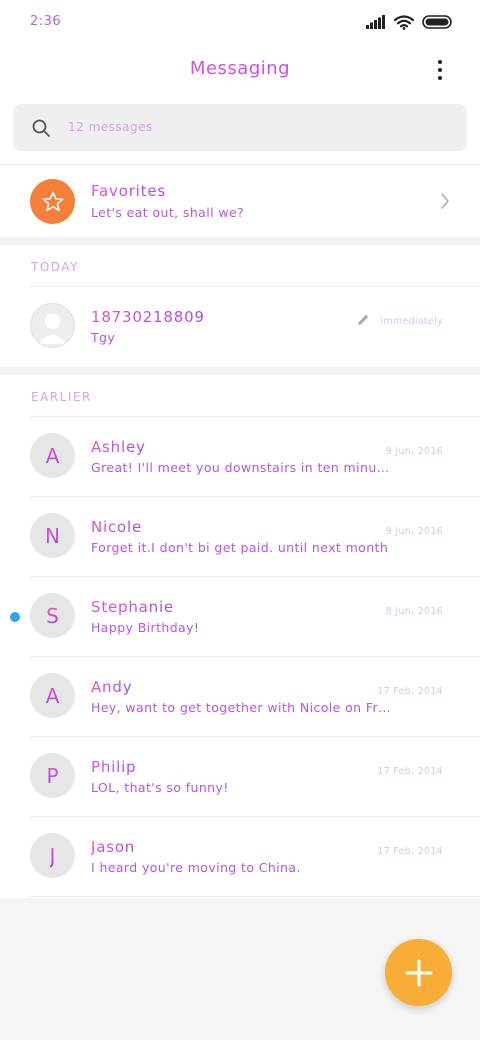  I want to click on message-snippet: LOL, that's so funny!, so click(160, 787).